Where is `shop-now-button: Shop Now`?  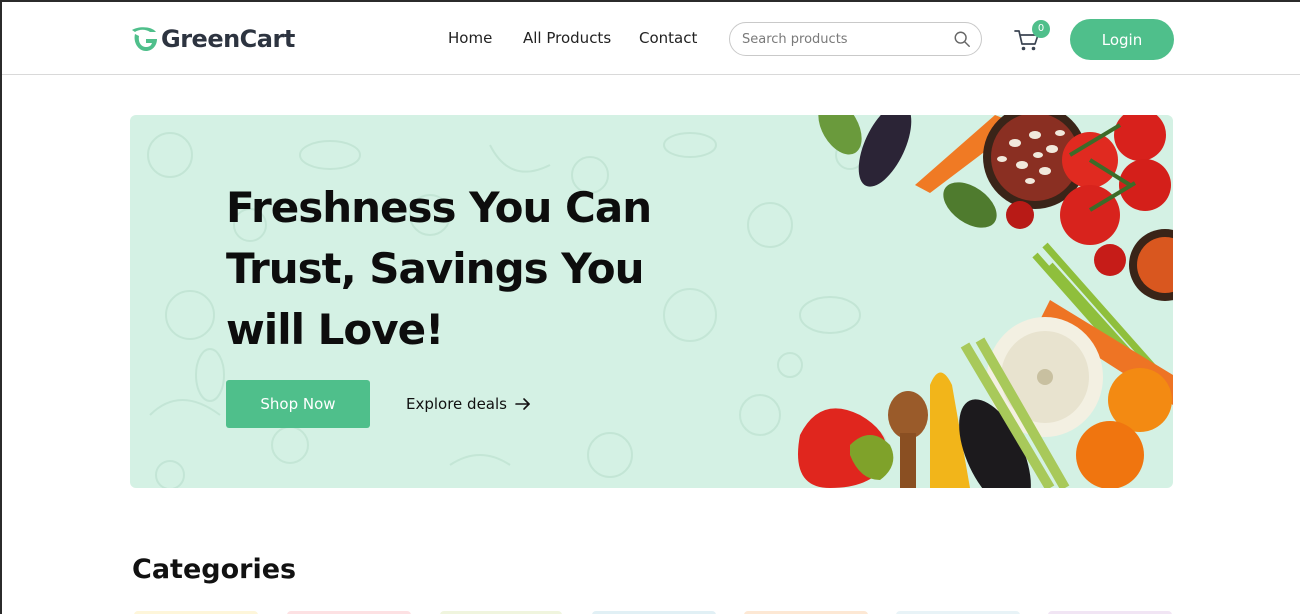
shop-now-button: Shop Now is located at coordinates (298, 404).